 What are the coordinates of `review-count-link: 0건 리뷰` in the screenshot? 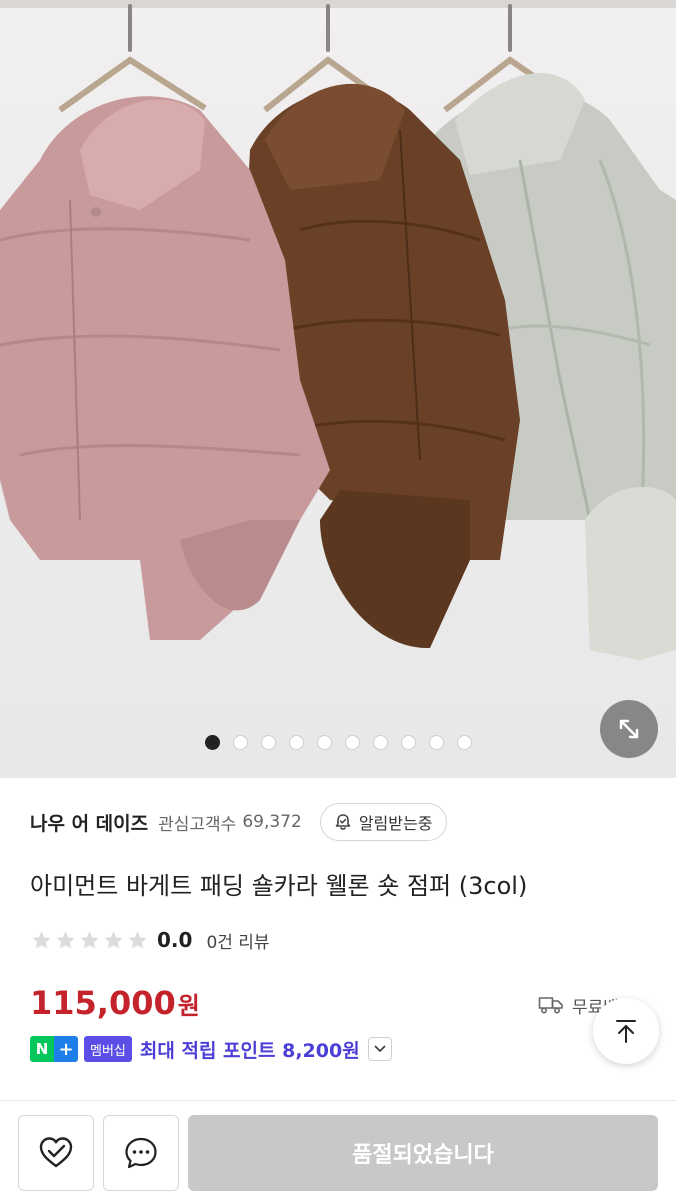 It's located at (237, 940).